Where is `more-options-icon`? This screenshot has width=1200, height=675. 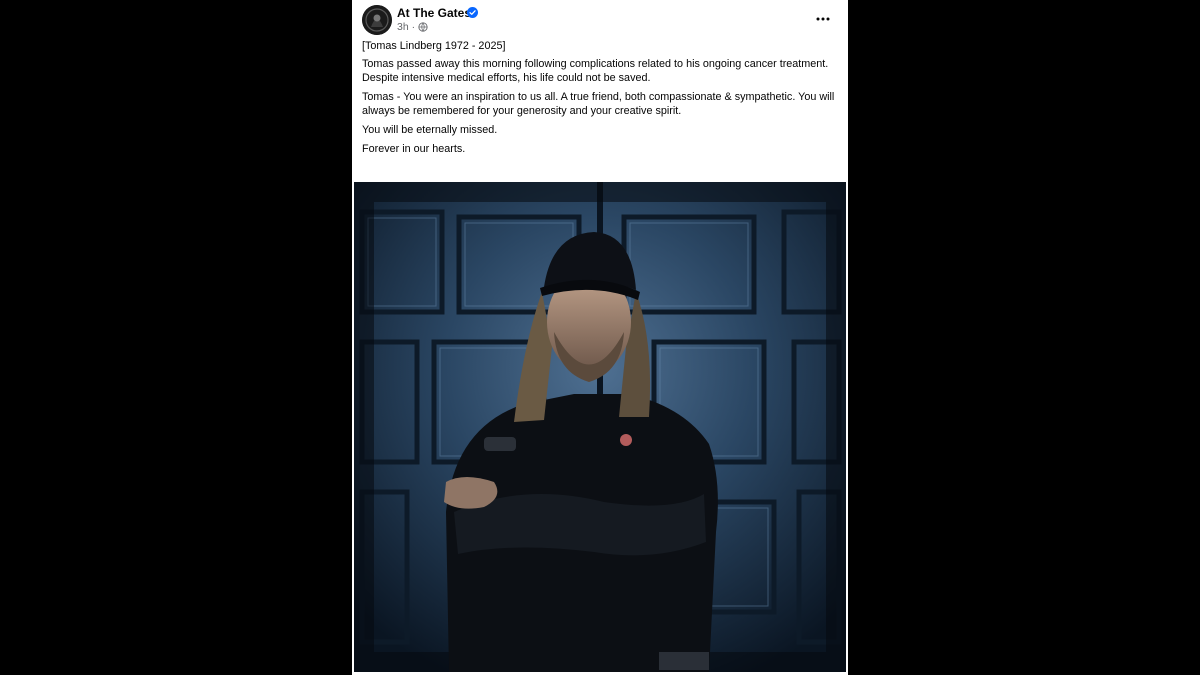 more-options-icon is located at coordinates (823, 19).